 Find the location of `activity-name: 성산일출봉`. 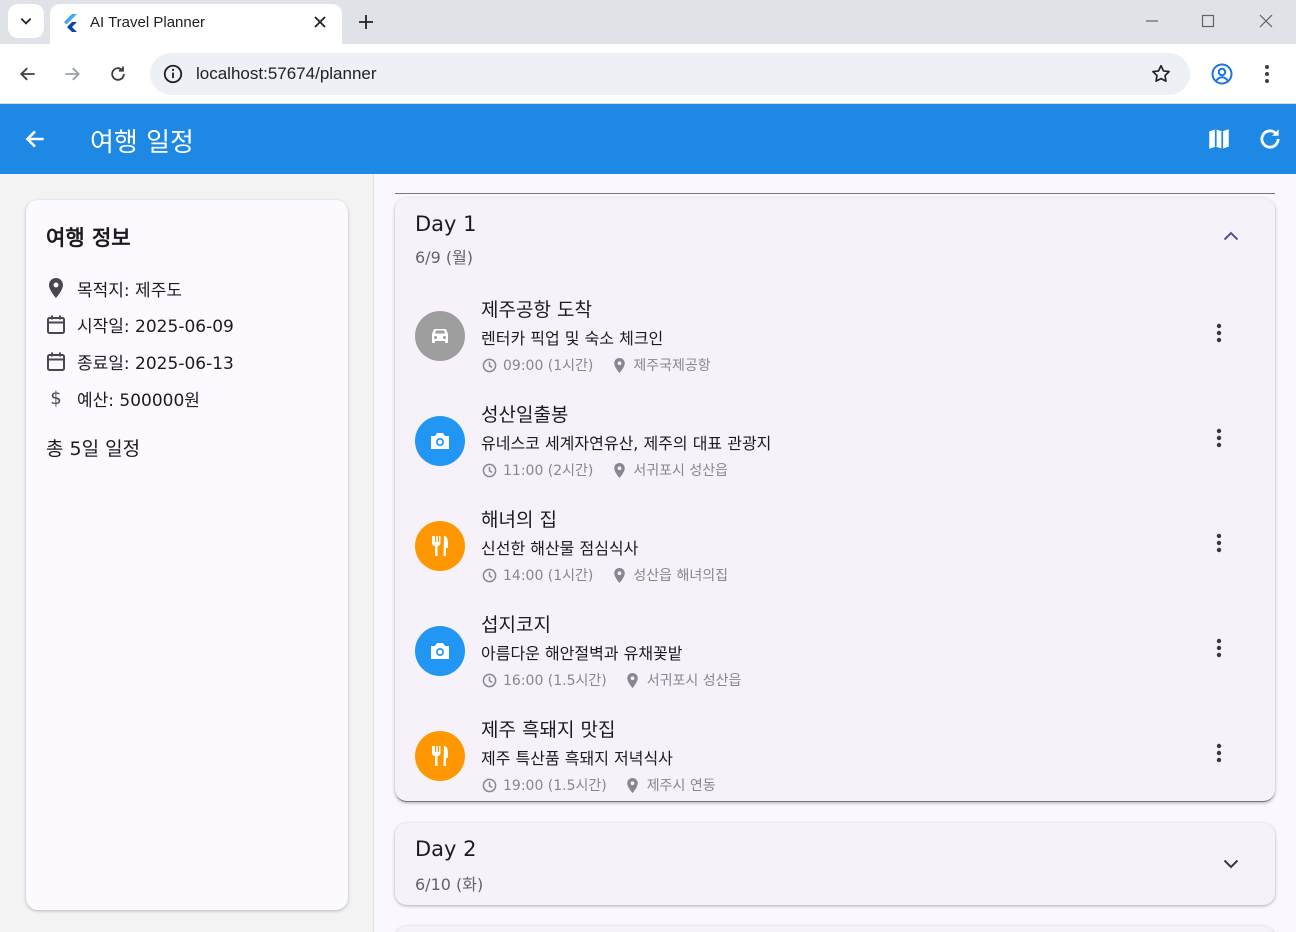

activity-name: 성산일출봉 is located at coordinates (525, 415).